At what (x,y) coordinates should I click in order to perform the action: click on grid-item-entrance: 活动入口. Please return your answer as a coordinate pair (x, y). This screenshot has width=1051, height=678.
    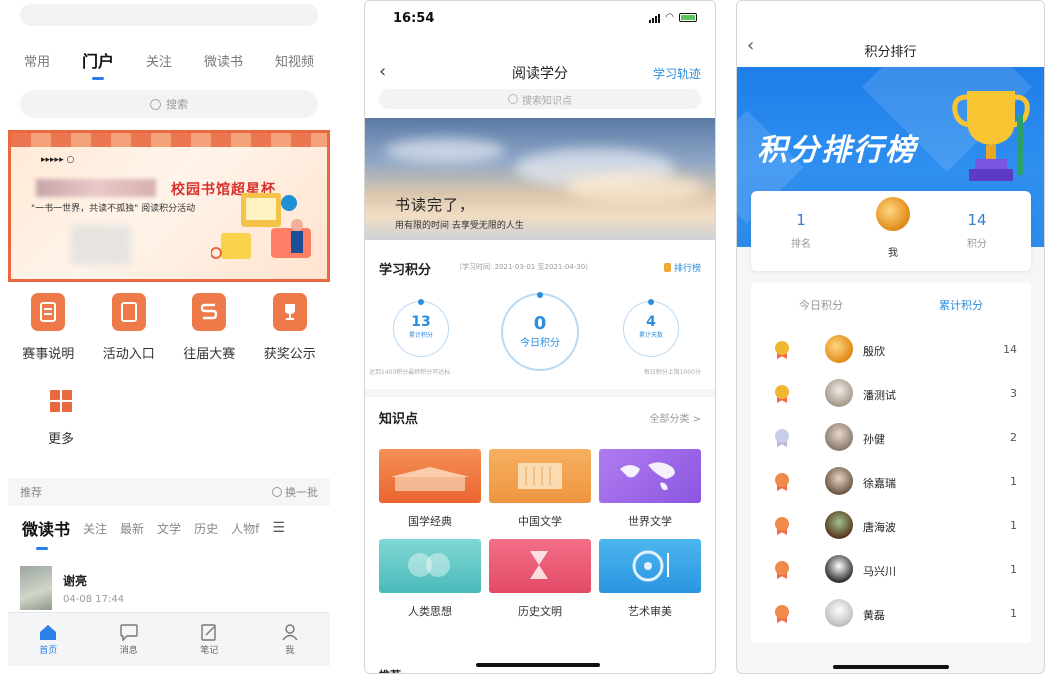
    Looking at the image, I should click on (129, 327).